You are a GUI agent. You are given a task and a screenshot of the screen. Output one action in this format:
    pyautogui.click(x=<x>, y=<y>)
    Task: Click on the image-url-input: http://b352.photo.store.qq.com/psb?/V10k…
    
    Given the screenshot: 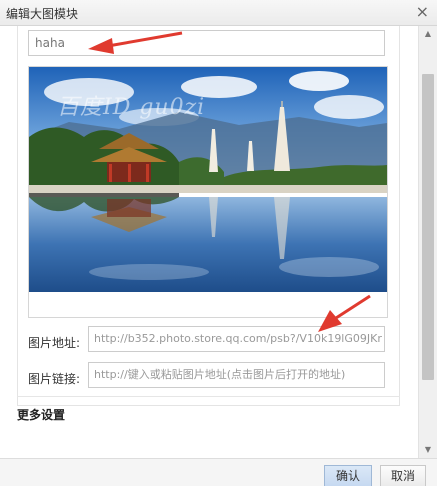 What is the action you would take?
    pyautogui.click(x=236, y=339)
    